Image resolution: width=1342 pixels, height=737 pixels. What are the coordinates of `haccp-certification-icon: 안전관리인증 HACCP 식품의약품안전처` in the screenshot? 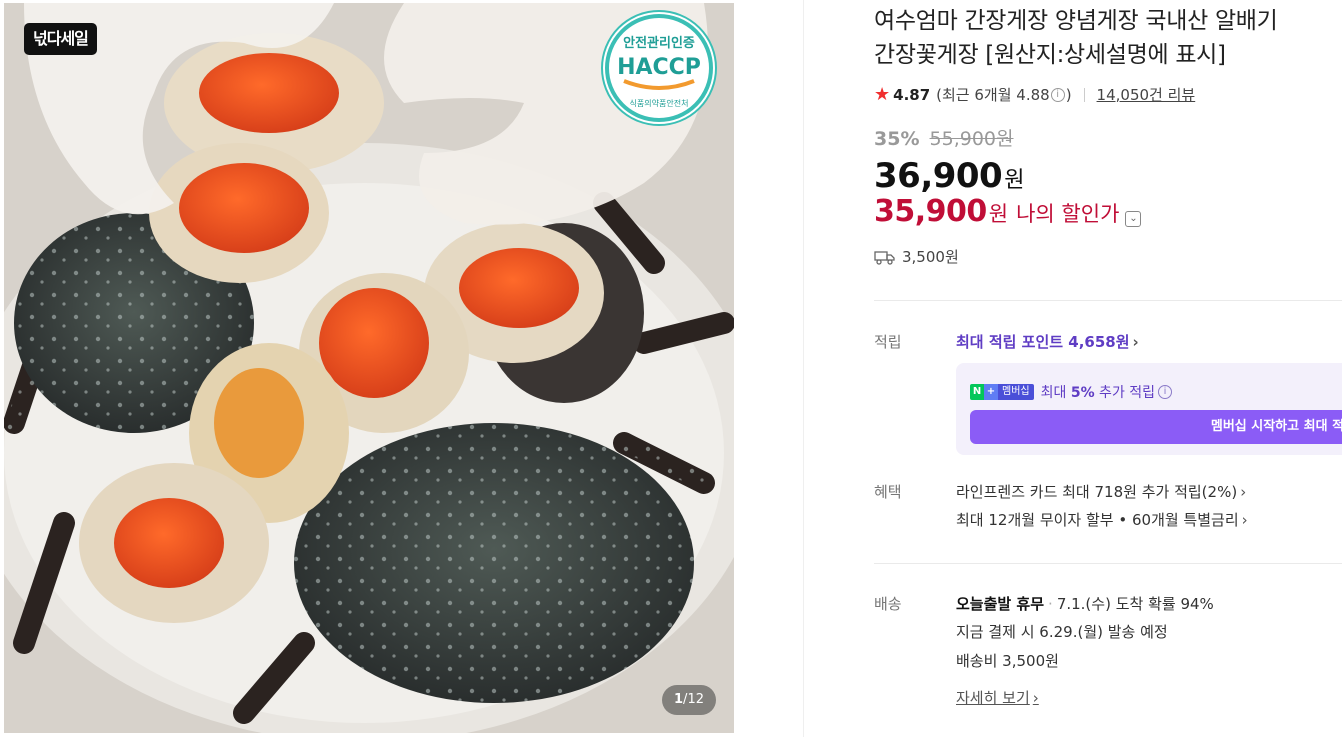 It's located at (659, 68).